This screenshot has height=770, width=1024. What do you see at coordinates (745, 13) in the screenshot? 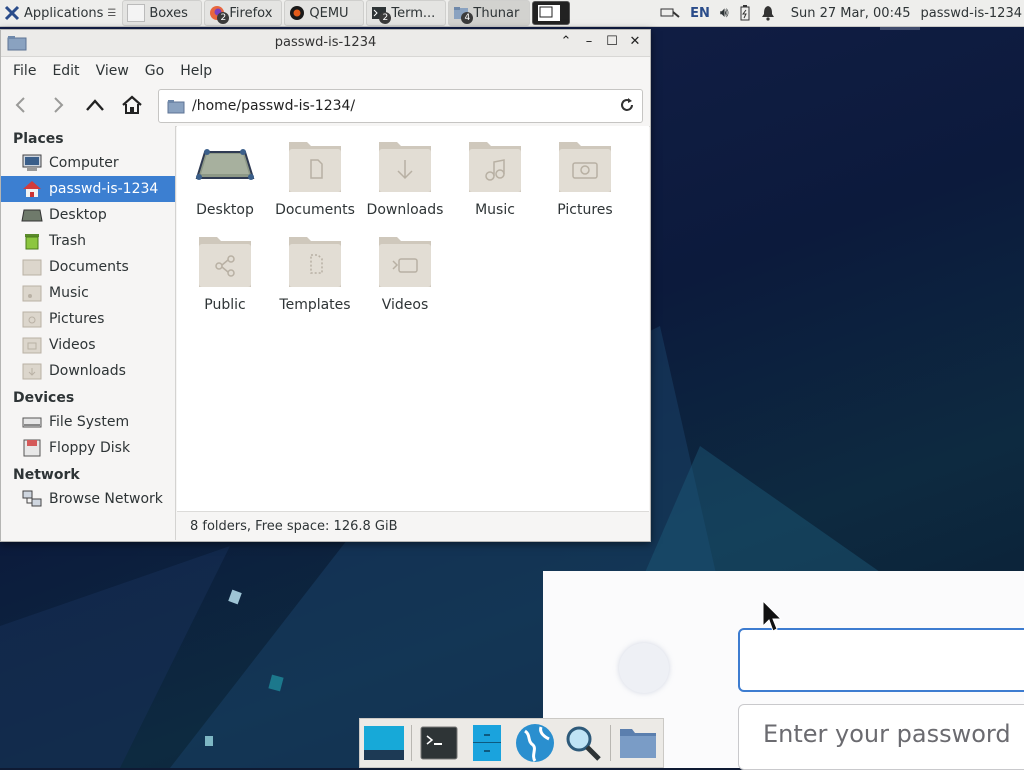
I see `battery-icon` at bounding box center [745, 13].